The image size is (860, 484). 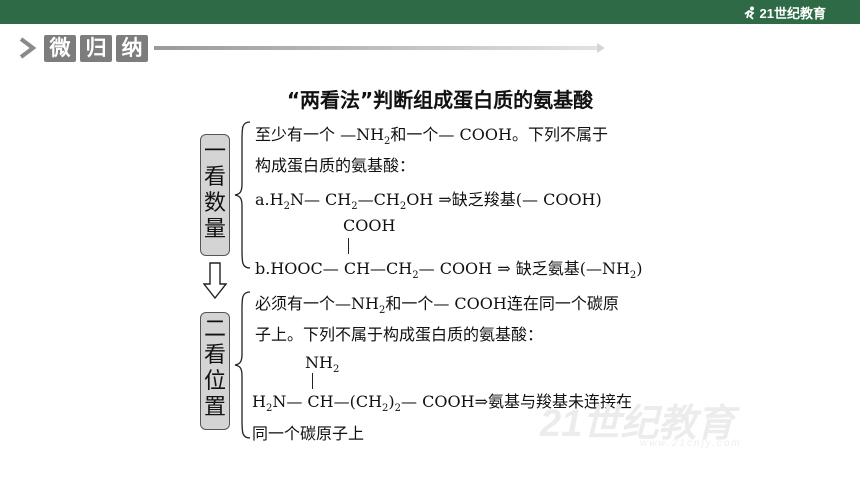 I want to click on section-char-1: 微, so click(x=60, y=48).